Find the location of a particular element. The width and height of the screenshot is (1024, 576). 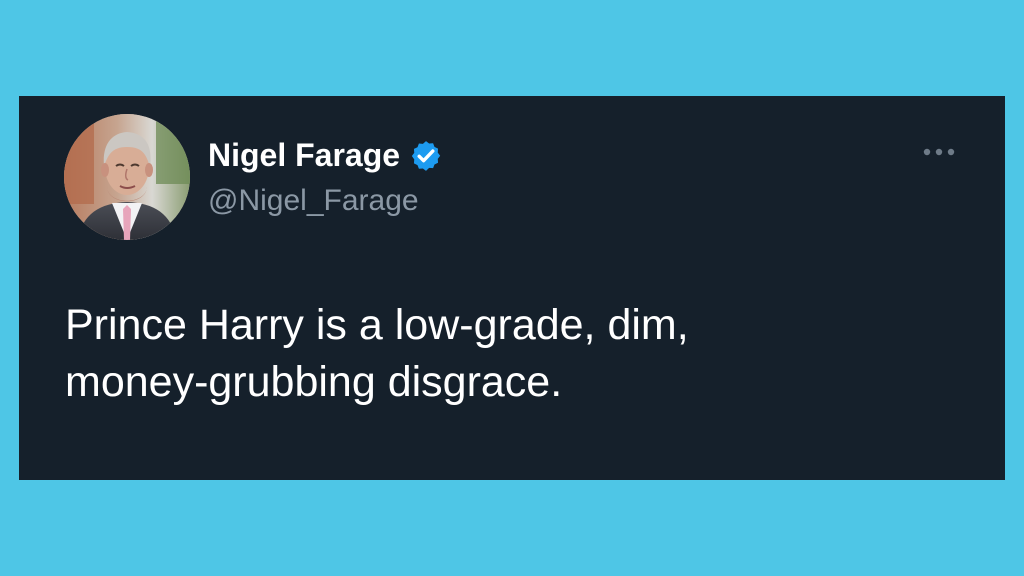

author-name-row: Nigel Farage is located at coordinates (325, 155).